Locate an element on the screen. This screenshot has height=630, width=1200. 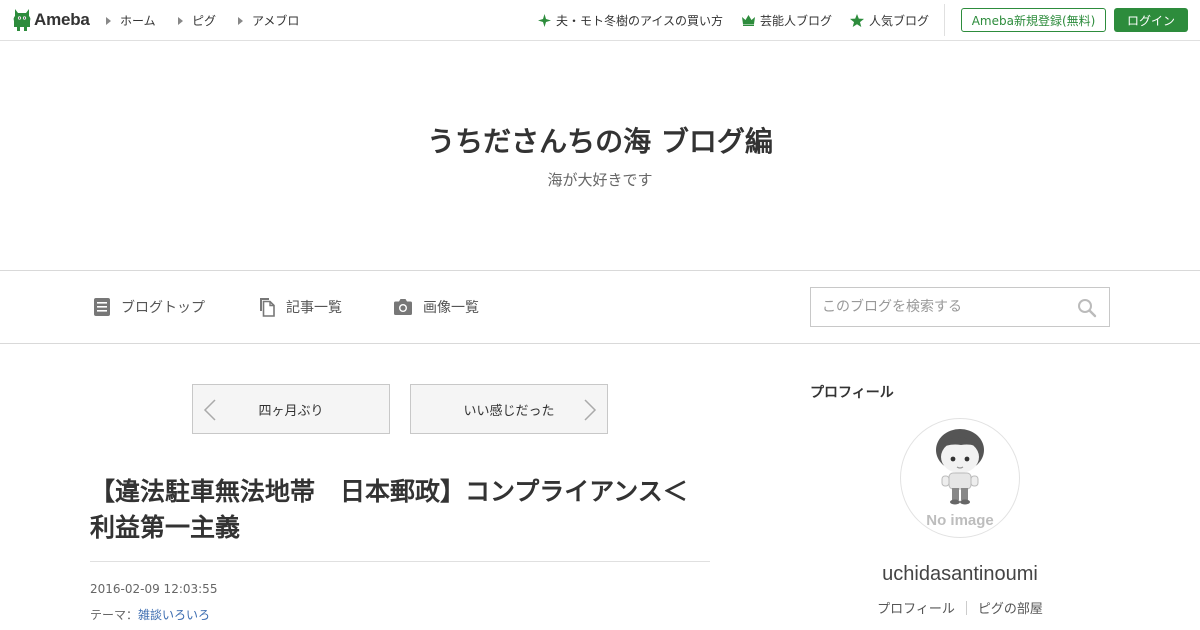
subnav-blog-top: ブログトップ is located at coordinates (149, 307).